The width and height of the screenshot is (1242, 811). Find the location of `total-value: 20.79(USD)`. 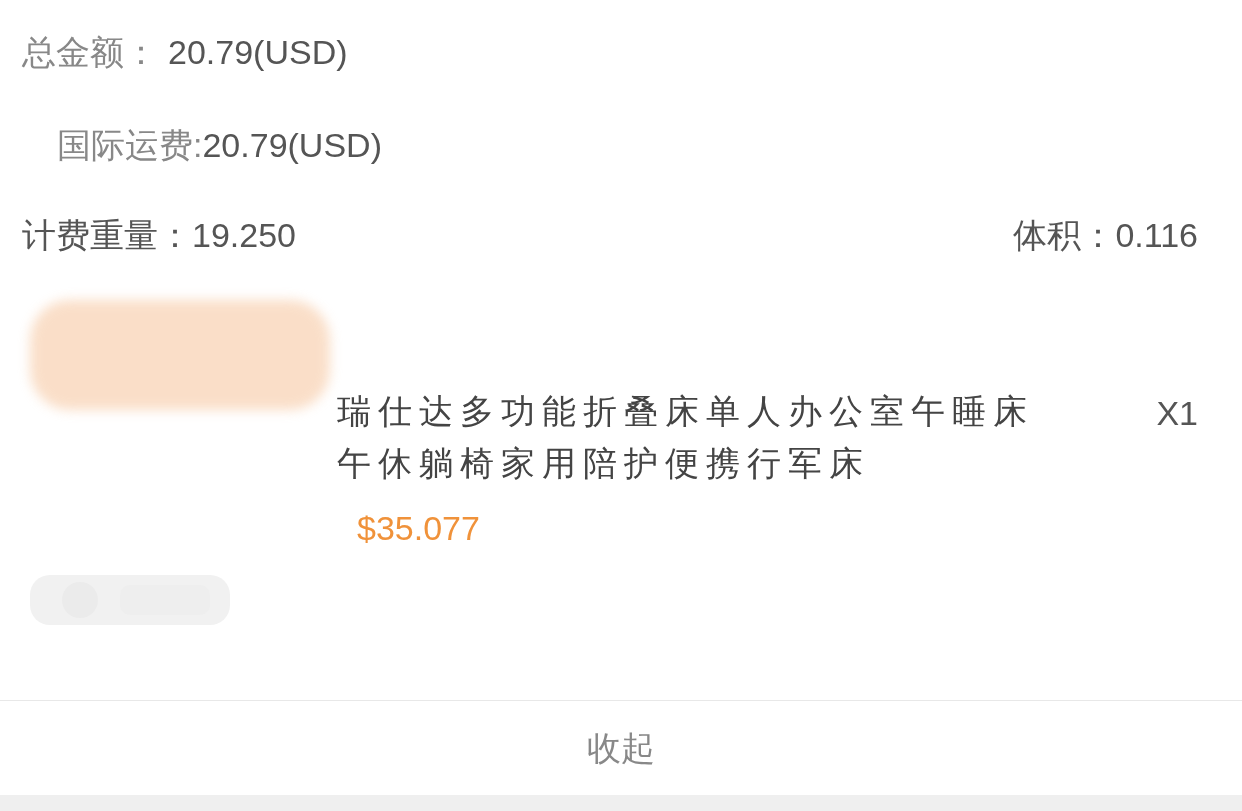

total-value: 20.79(USD) is located at coordinates (258, 52).